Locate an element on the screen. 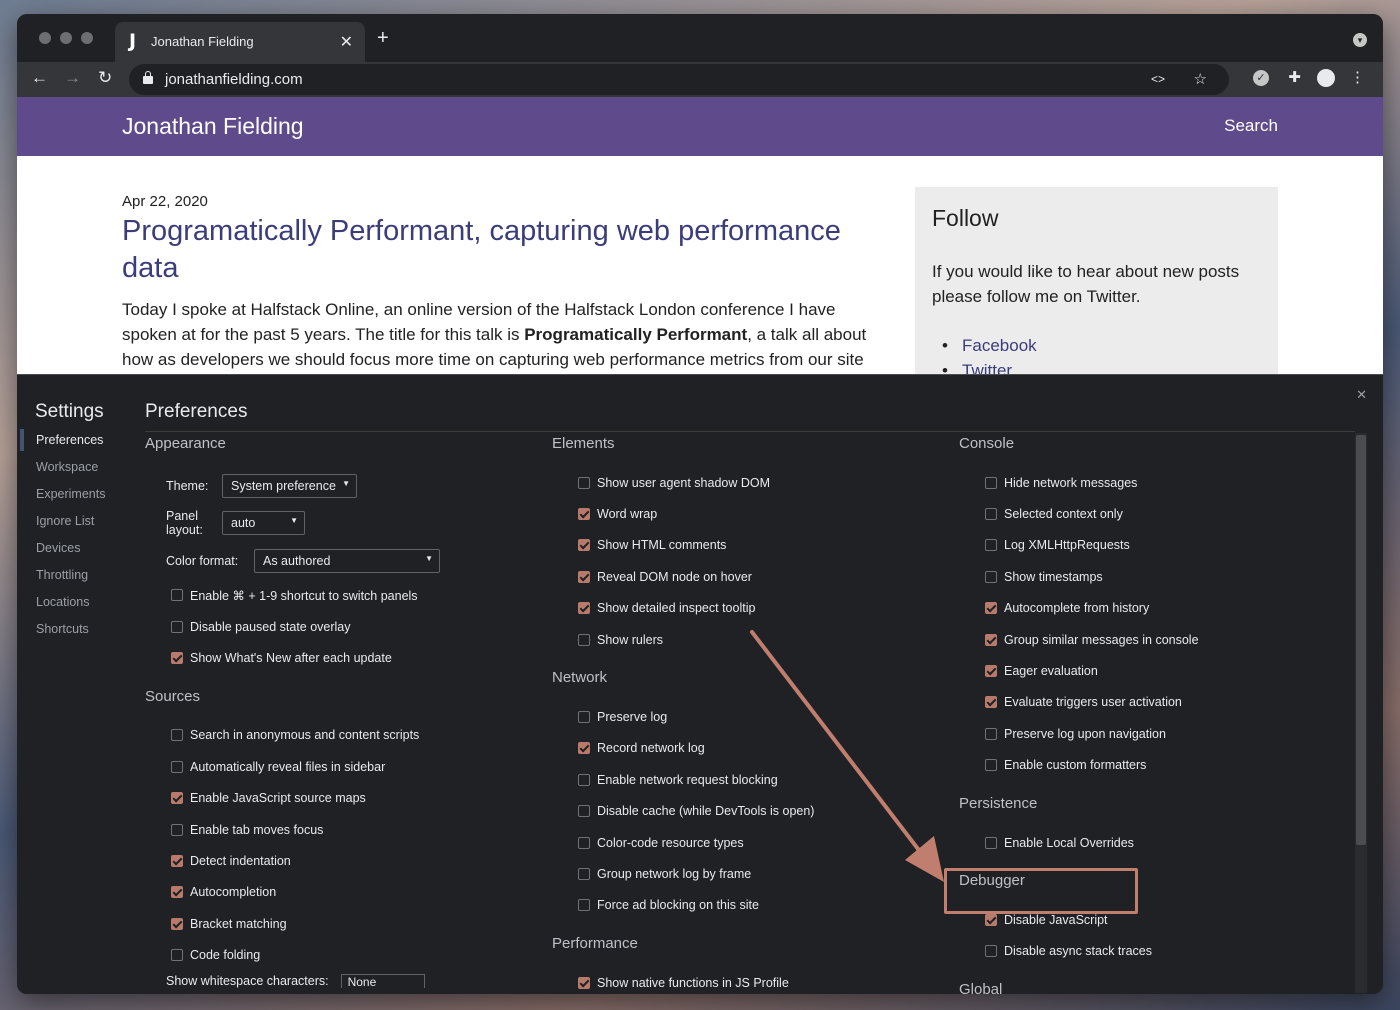 The image size is (1400, 1010). checkbox-row: Selected context only is located at coordinates (1159, 513).